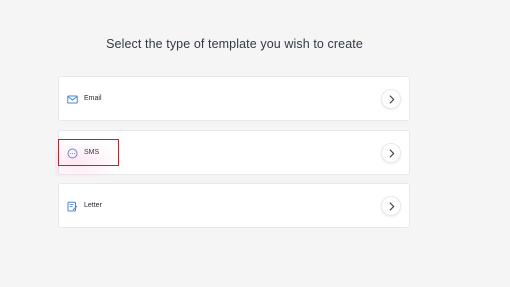 The image size is (510, 287). I want to click on email-icon, so click(72, 99).